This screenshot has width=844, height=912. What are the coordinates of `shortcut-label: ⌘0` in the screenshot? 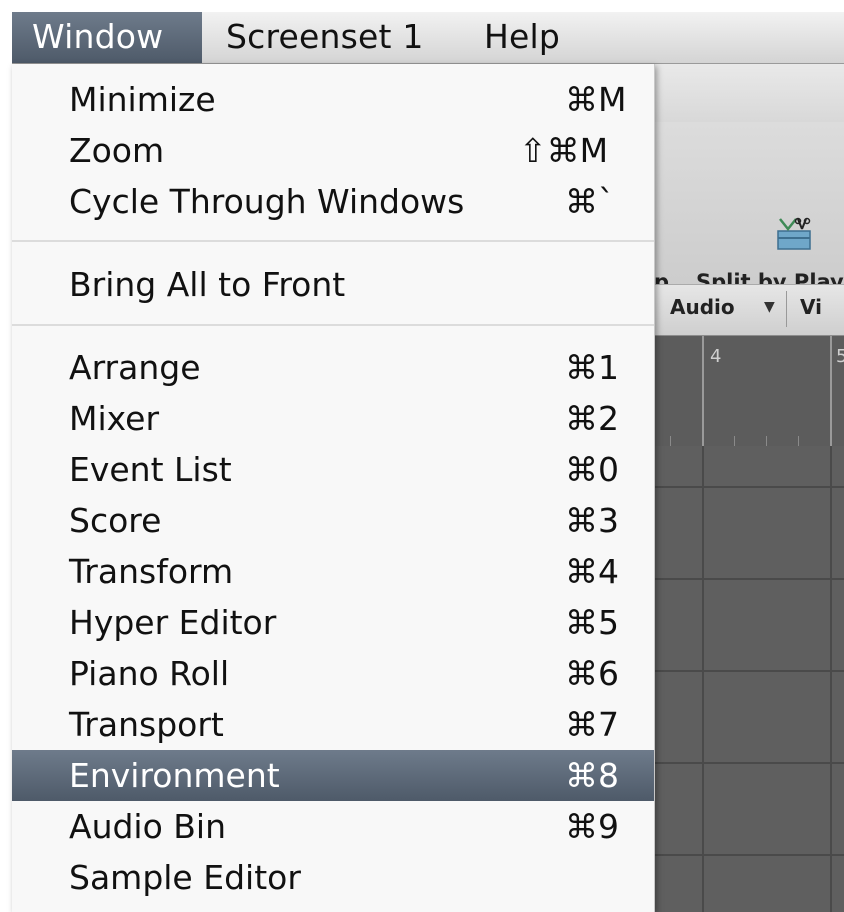 It's located at (592, 469).